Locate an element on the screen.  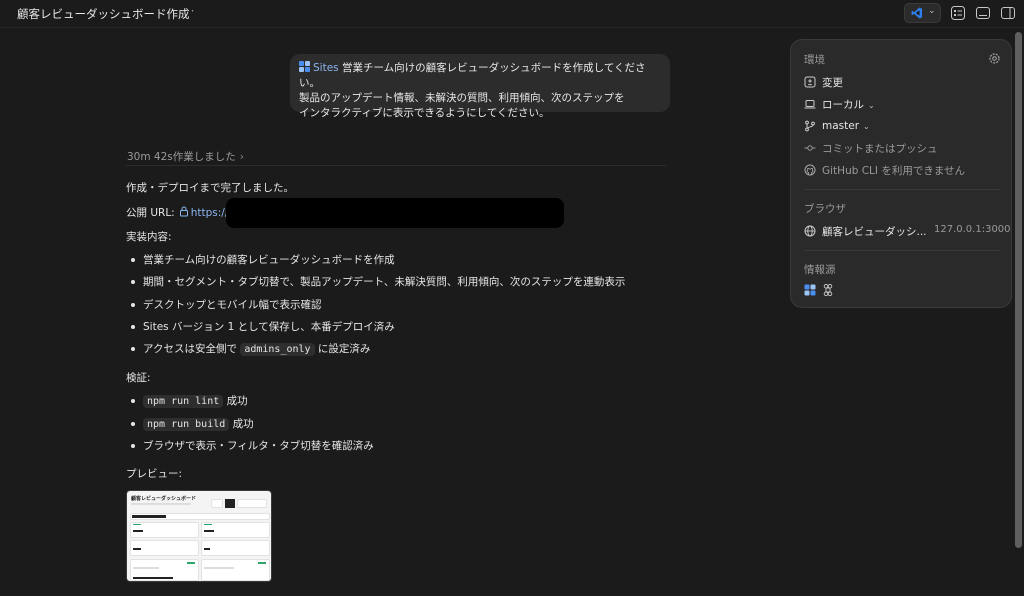
inline-code: npm run lint is located at coordinates (183, 401).